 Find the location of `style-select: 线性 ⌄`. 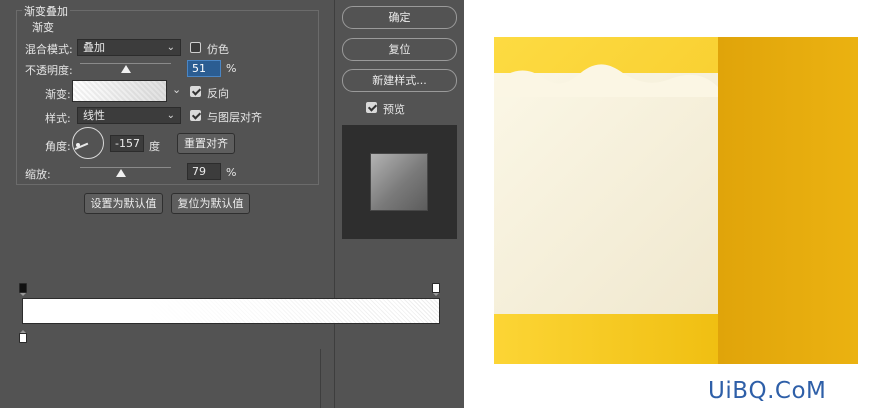

style-select: 线性 ⌄ is located at coordinates (129, 115).